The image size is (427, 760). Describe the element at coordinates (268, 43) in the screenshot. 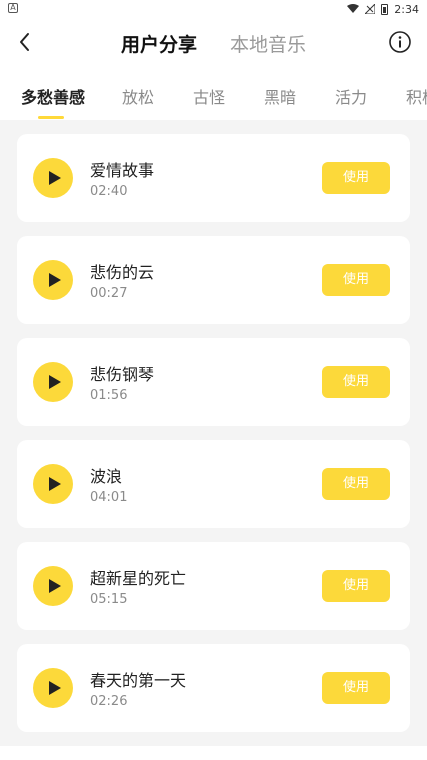

I see `tab-local-music: 本地音乐` at that location.